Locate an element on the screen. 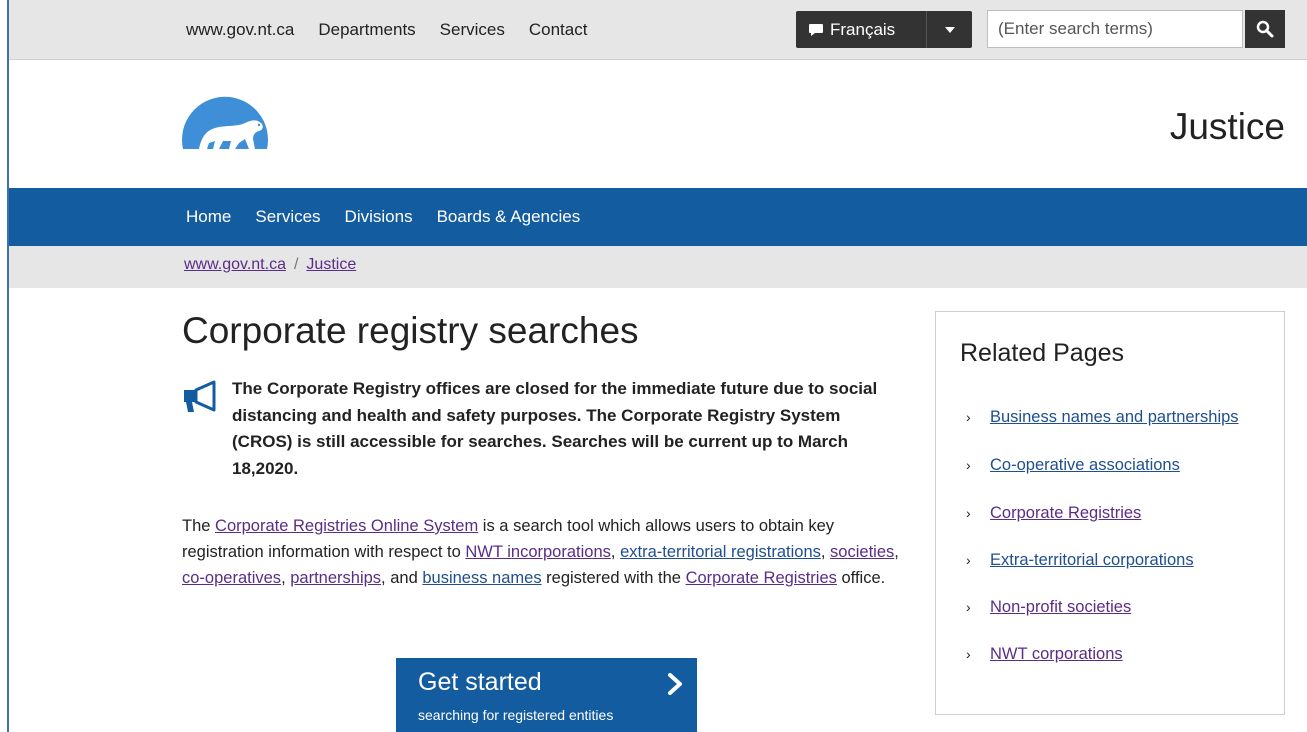 Image resolution: width=1307 pixels, height=732 pixels. chevron-right-icon is located at coordinates (675, 684).